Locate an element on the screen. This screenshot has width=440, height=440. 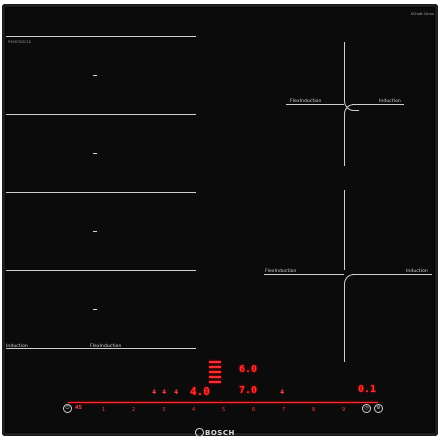
schott-ceran-mark: SChott Ceran is located at coordinates (422, 14).